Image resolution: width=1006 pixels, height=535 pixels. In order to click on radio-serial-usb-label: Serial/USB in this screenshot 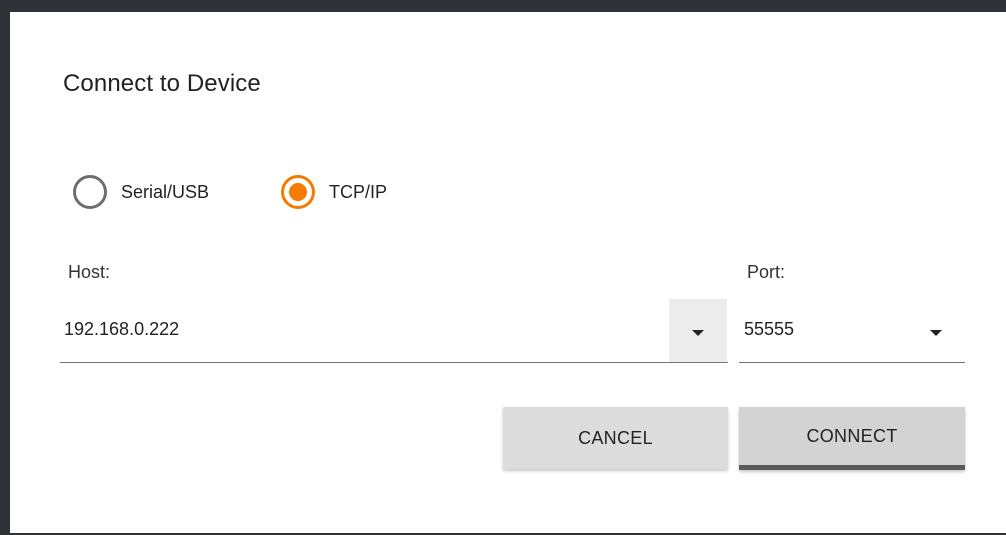, I will do `click(165, 191)`.